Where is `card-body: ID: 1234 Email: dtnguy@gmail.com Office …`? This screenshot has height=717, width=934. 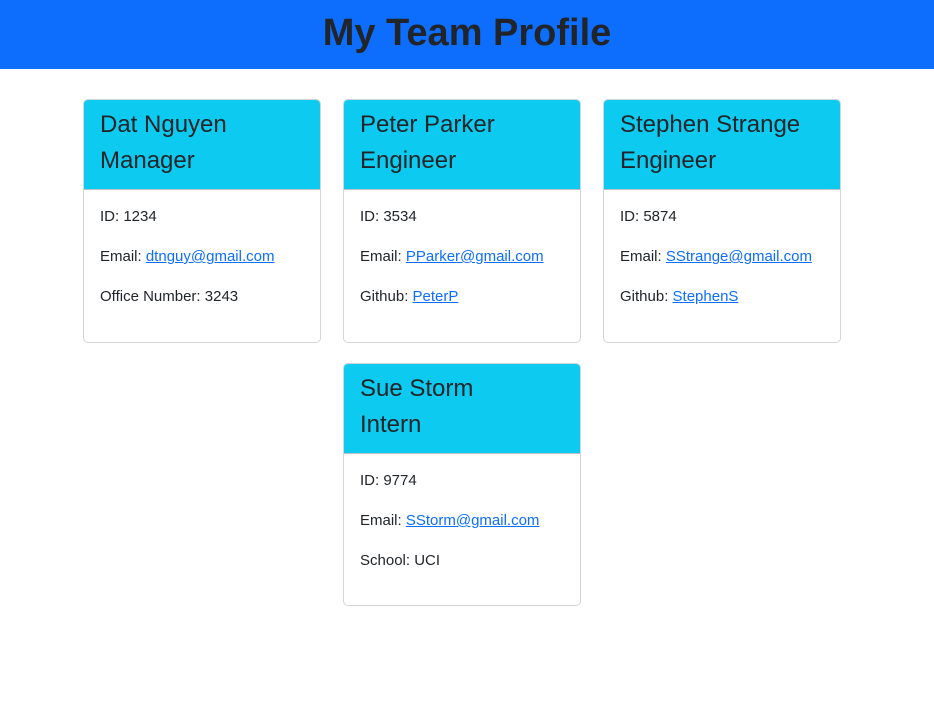 card-body: ID: 1234 Email: dtnguy@gmail.com Office … is located at coordinates (202, 248).